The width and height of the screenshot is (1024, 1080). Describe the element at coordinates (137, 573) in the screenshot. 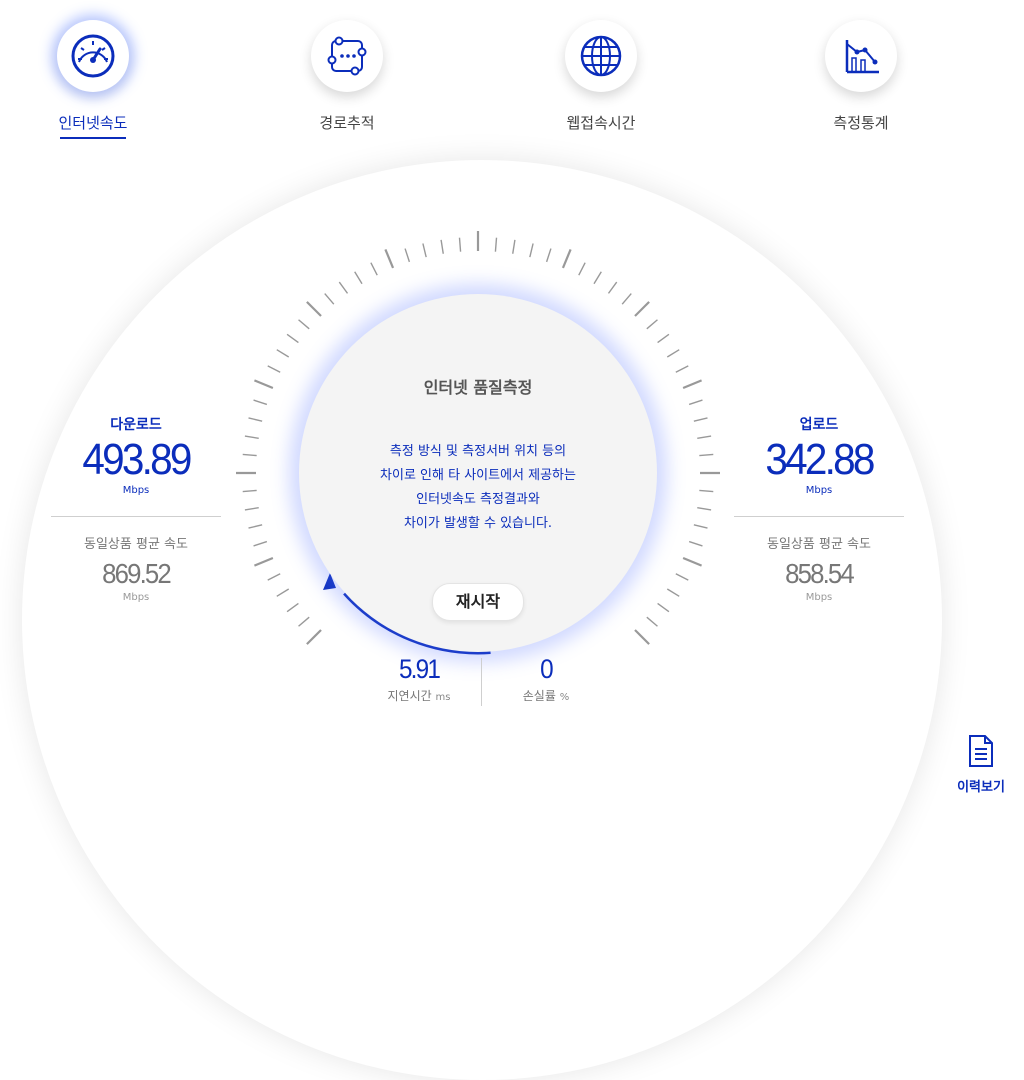

I see `download-avg-speed: 869.52` at that location.